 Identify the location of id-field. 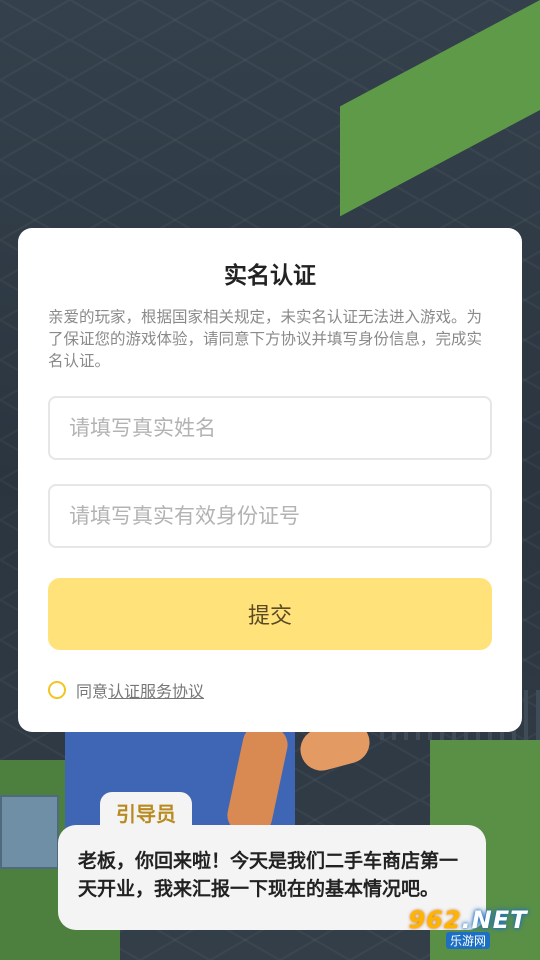
(270, 516).